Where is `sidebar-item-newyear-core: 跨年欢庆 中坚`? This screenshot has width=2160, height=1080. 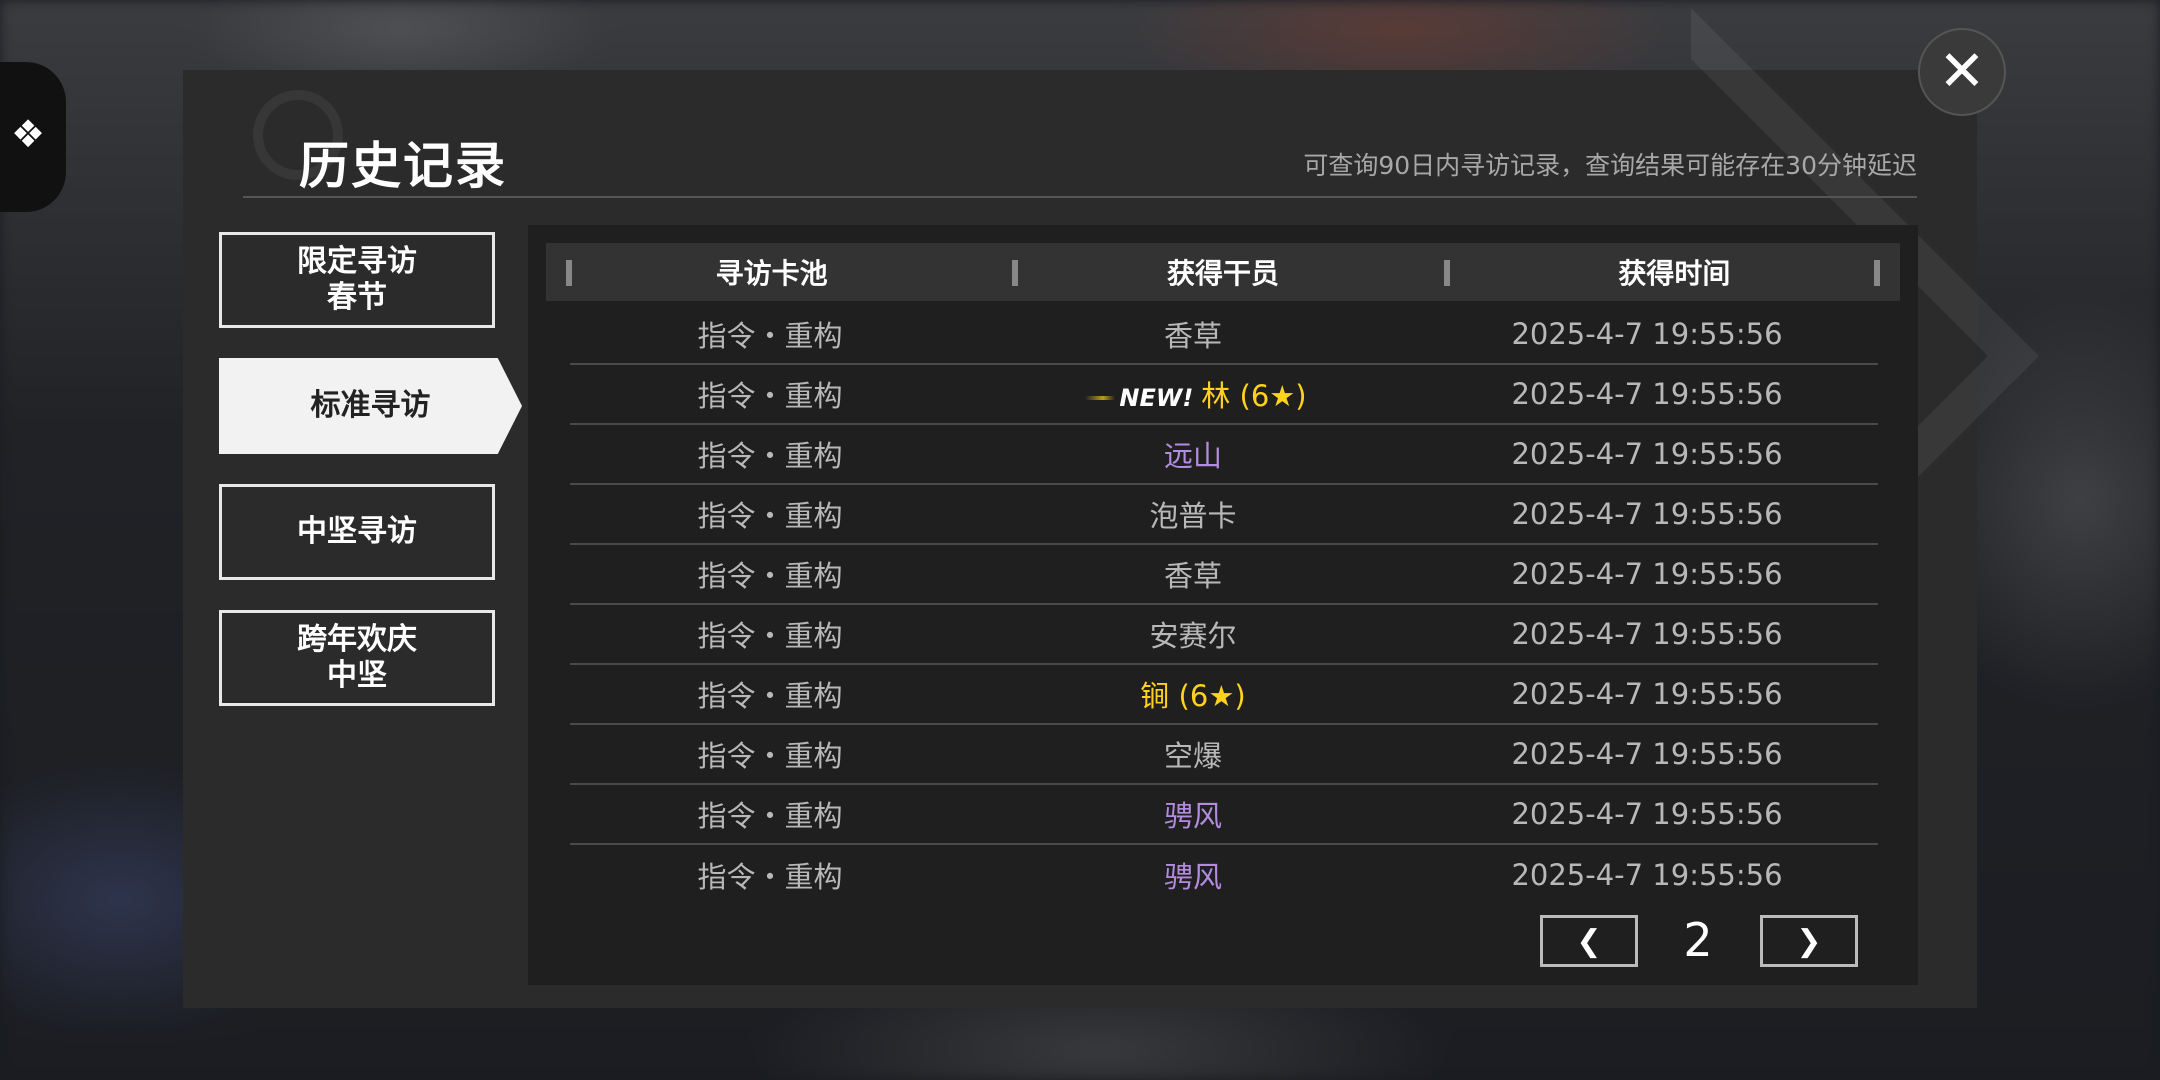 sidebar-item-newyear-core: 跨年欢庆 中坚 is located at coordinates (357, 658).